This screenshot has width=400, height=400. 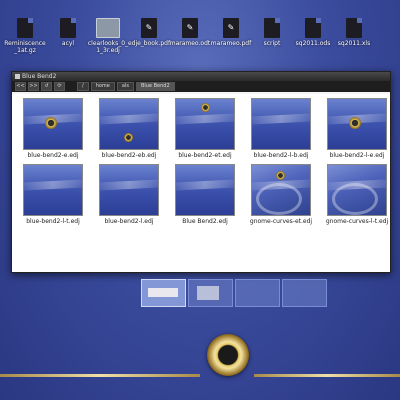 What do you see at coordinates (357, 155) in the screenshot?
I see `file-label: blue-bend2-l-e.edj` at bounding box center [357, 155].